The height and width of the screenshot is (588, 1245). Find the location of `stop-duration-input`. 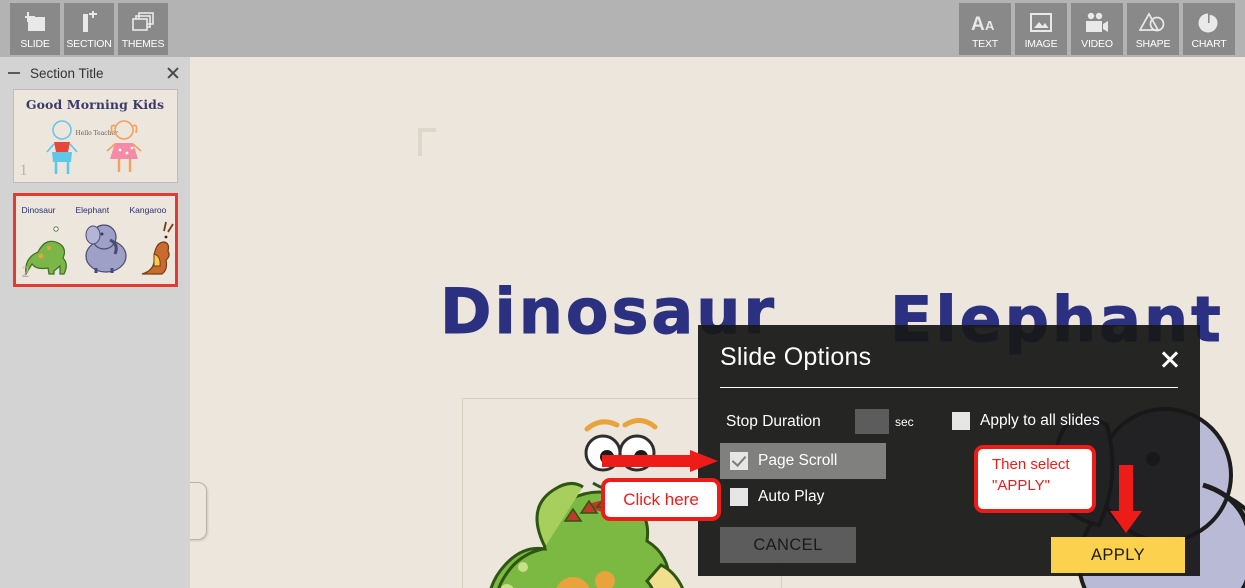

stop-duration-input is located at coordinates (872, 421).